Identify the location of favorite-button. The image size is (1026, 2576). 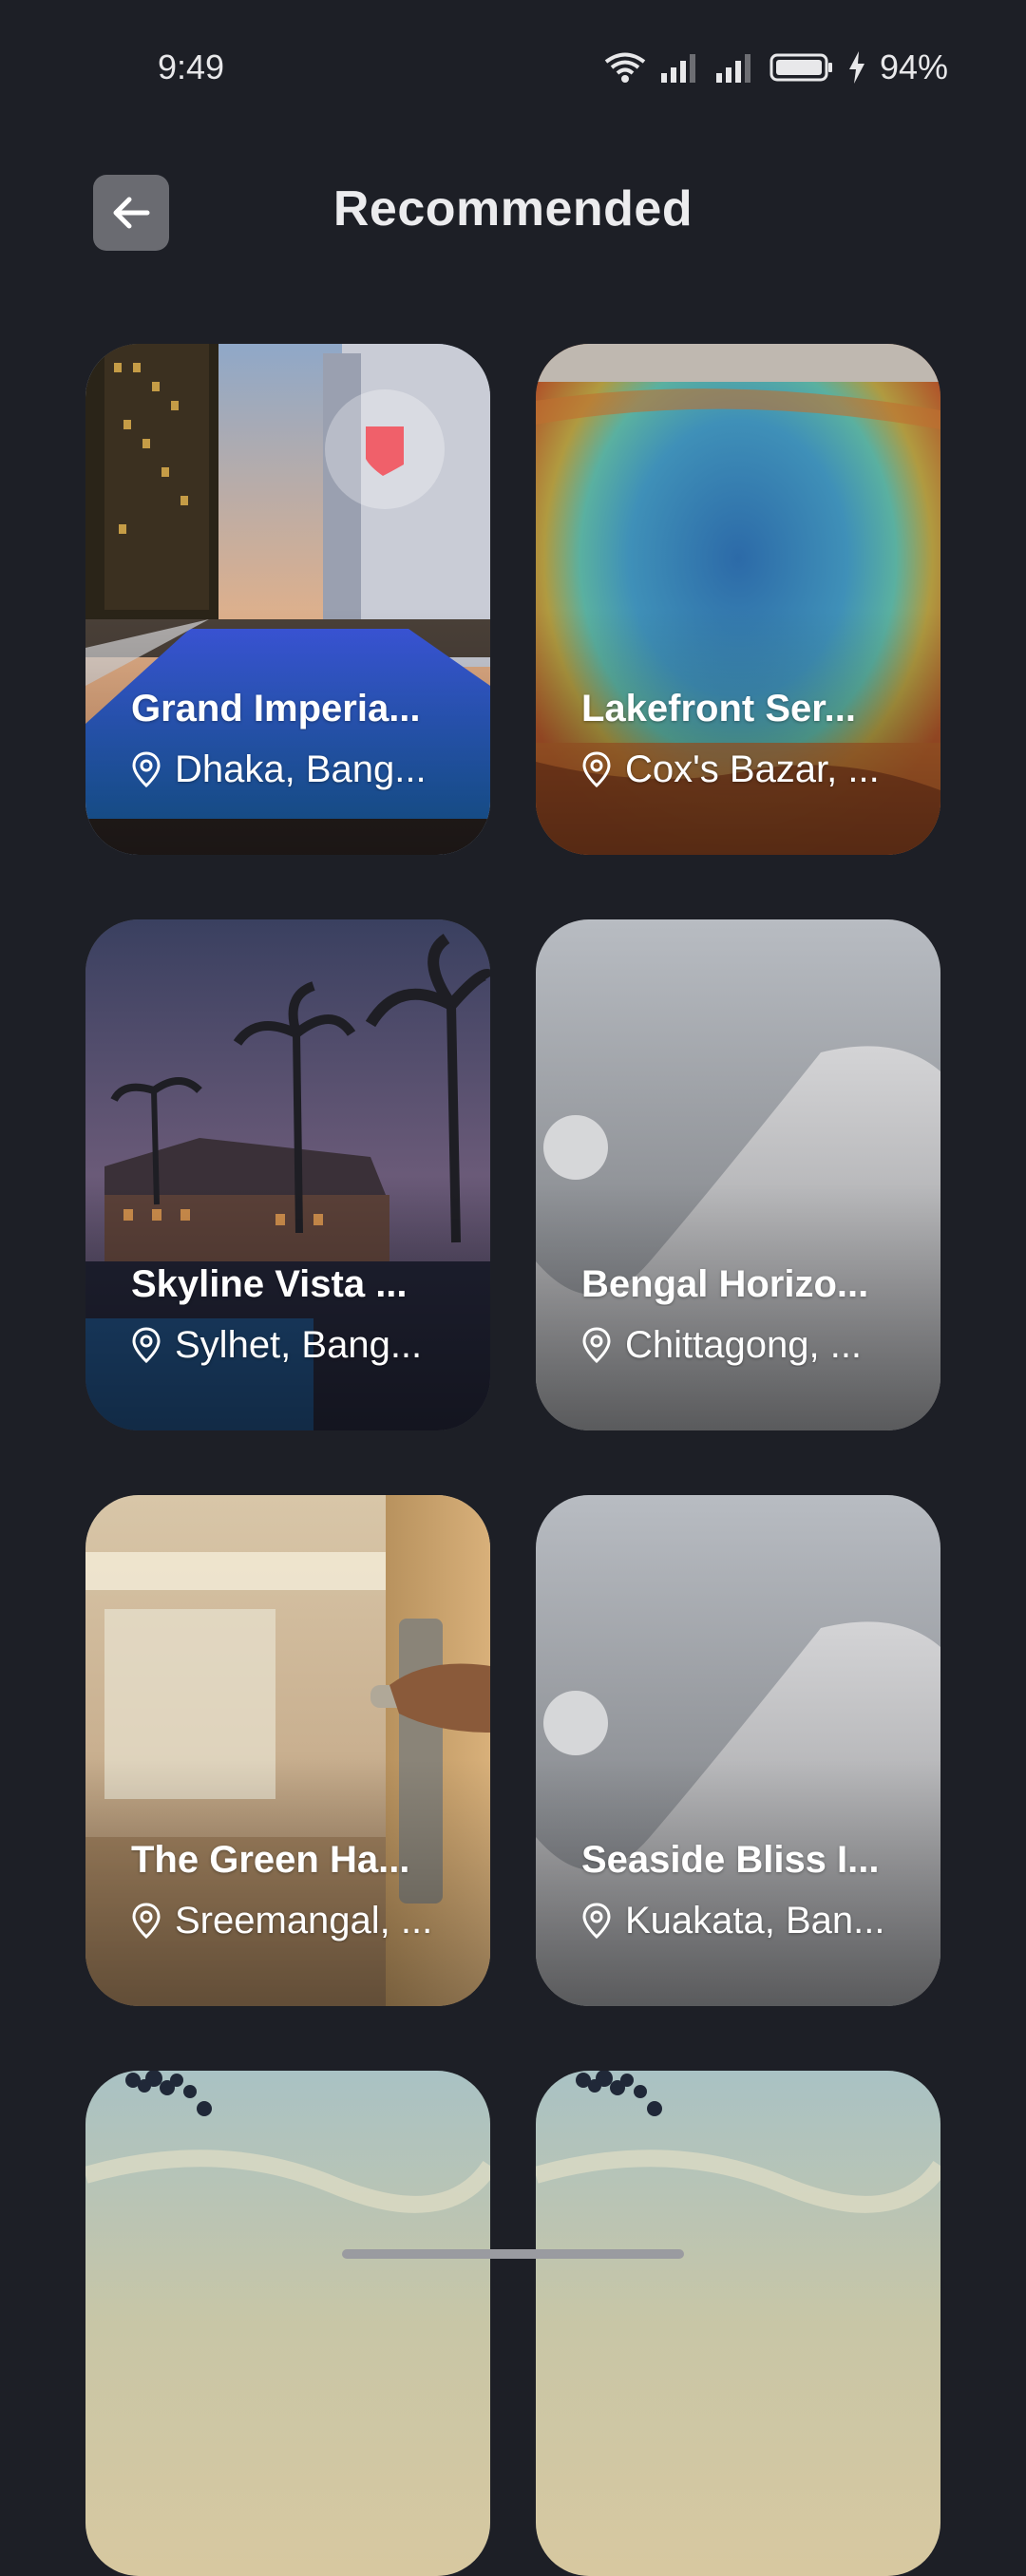
(385, 449).